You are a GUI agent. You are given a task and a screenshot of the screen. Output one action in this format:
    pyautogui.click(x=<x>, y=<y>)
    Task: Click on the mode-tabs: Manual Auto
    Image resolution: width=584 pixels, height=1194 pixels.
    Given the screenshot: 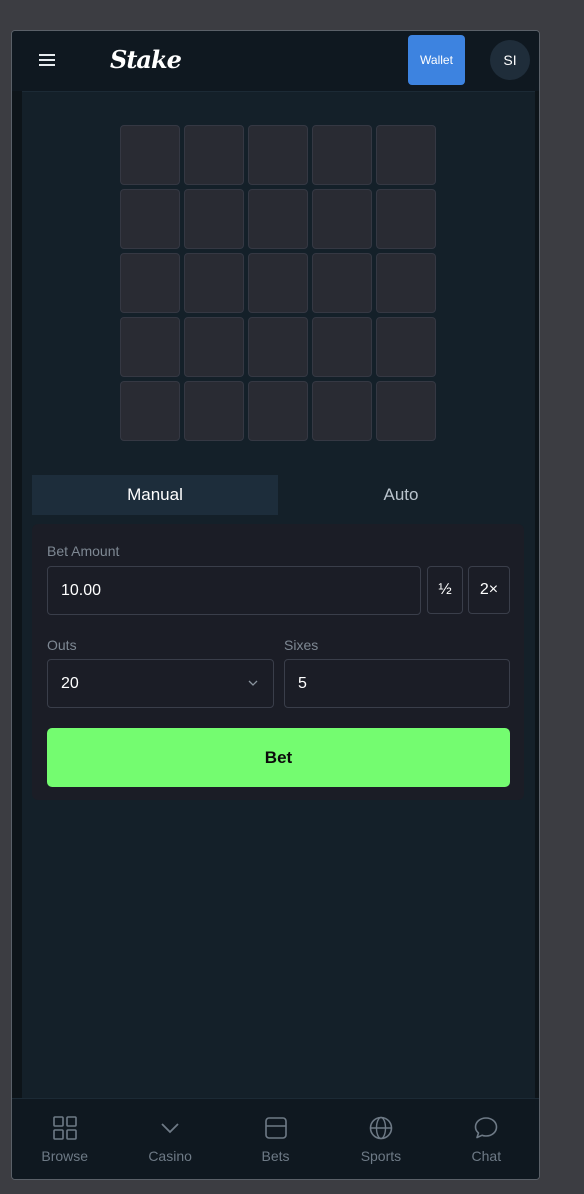 What is the action you would take?
    pyautogui.click(x=278, y=495)
    